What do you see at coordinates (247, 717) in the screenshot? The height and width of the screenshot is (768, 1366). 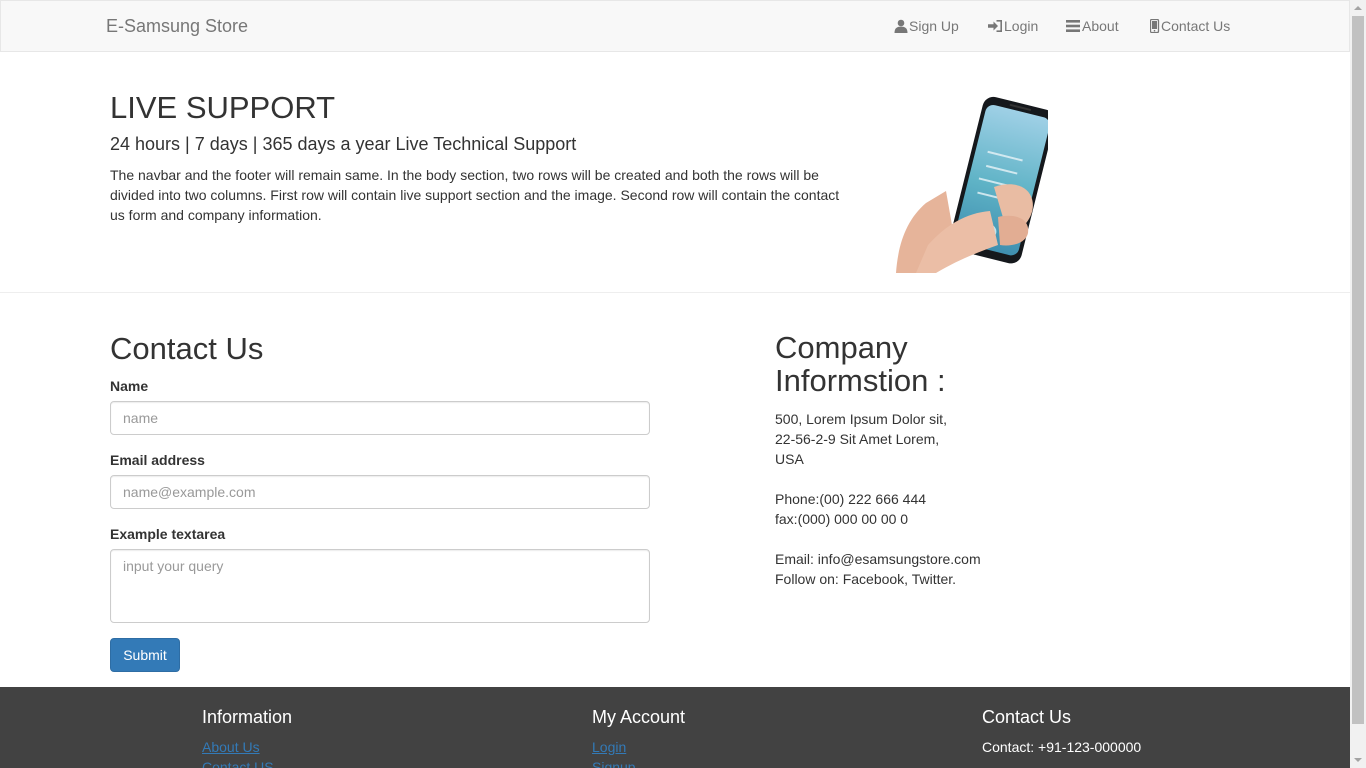 I see `footer-information-title: Information` at bounding box center [247, 717].